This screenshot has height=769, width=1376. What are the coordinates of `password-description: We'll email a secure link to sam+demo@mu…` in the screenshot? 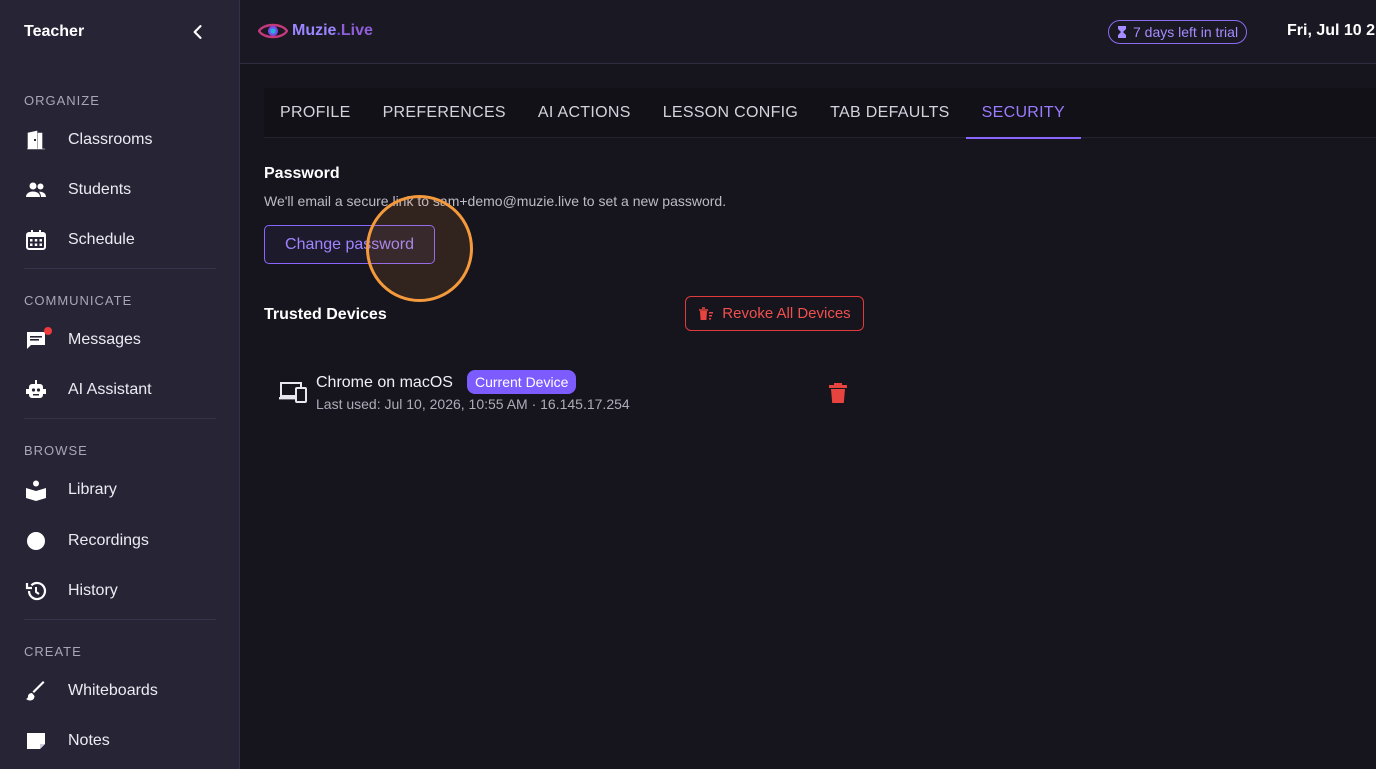 It's located at (495, 201).